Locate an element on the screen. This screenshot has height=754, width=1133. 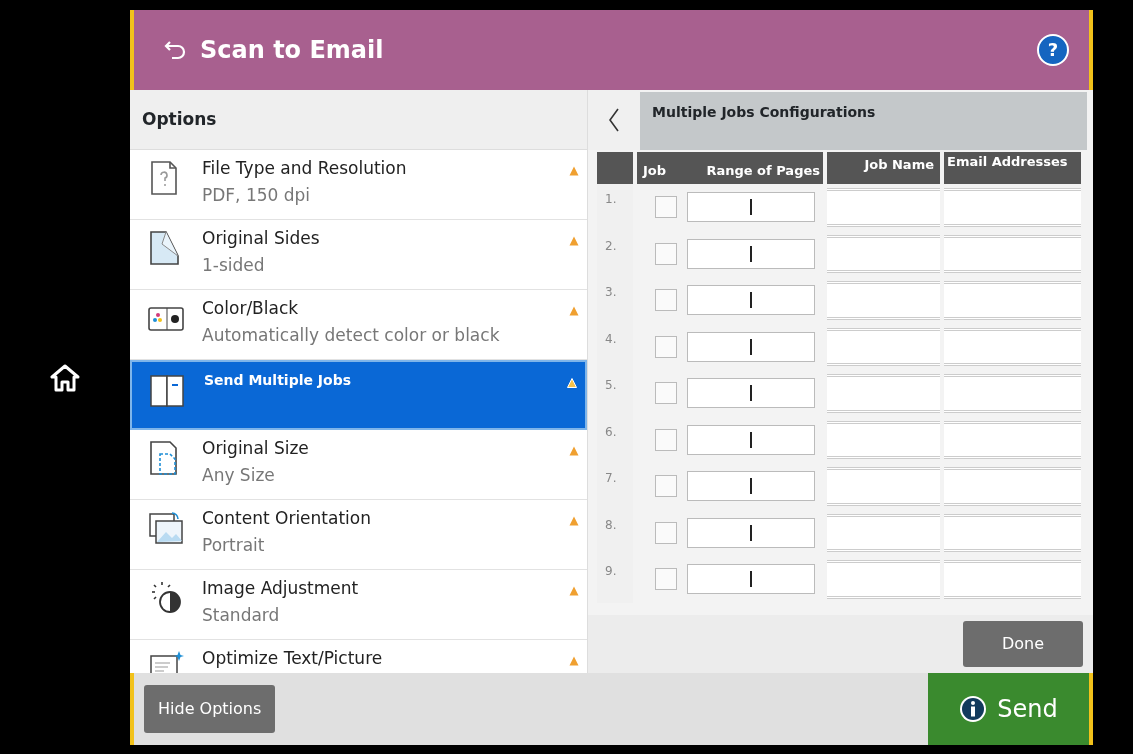
option-title: Optimize Text/Picture is located at coordinates (292, 658).